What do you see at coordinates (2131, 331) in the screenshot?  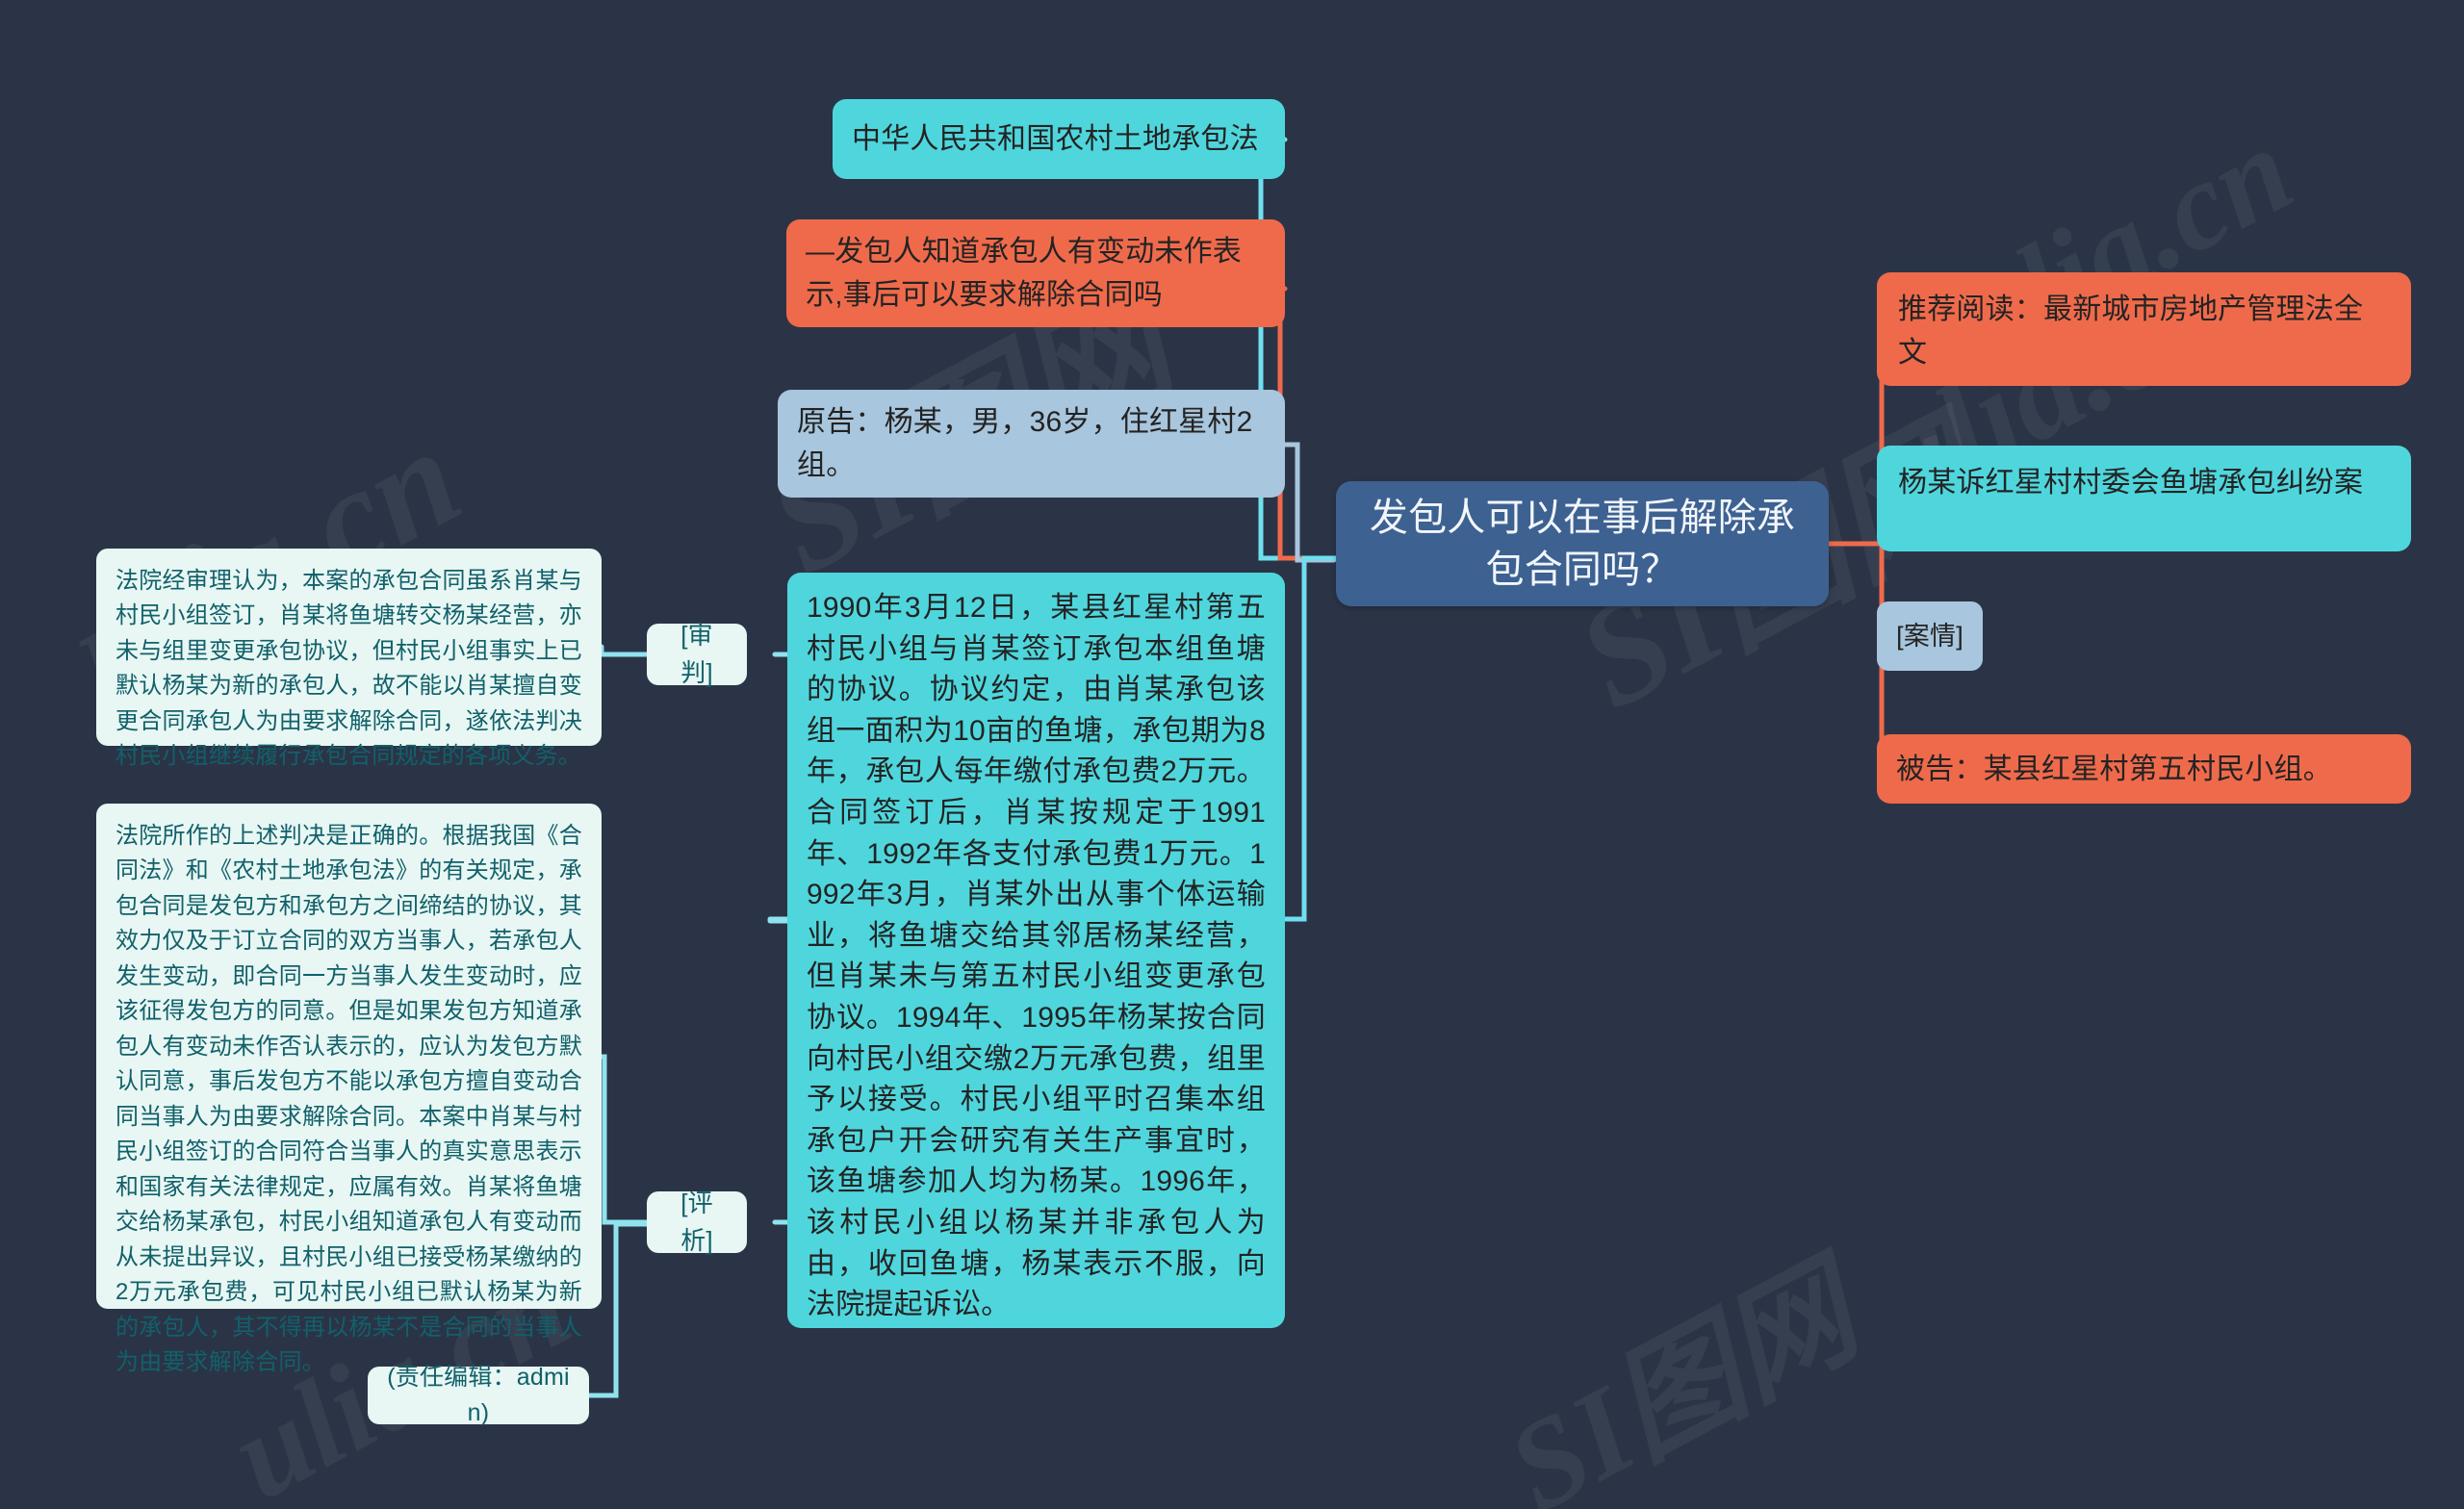 I see `node-recommend-label: 推荐阅读：最新城市房地产管理法全文` at bounding box center [2131, 331].